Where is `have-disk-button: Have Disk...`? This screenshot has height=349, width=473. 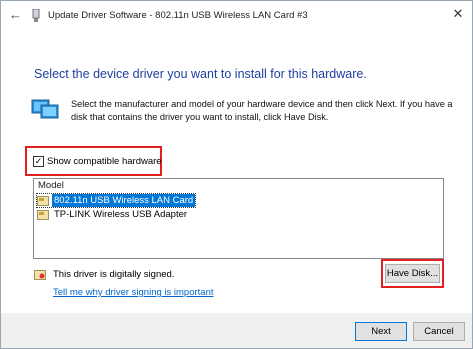 have-disk-button: Have Disk... is located at coordinates (412, 273).